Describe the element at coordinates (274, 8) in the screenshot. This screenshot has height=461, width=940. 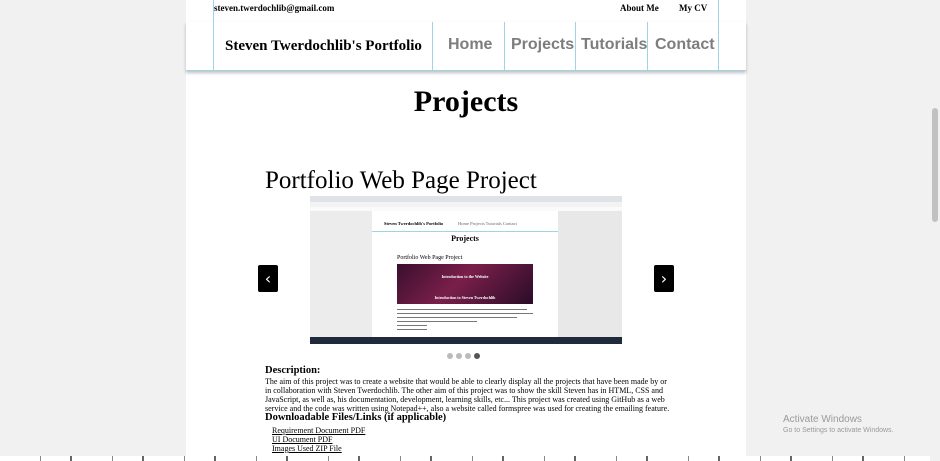
I see `contact-email: steven.twerdochlib@gmail.com` at that location.